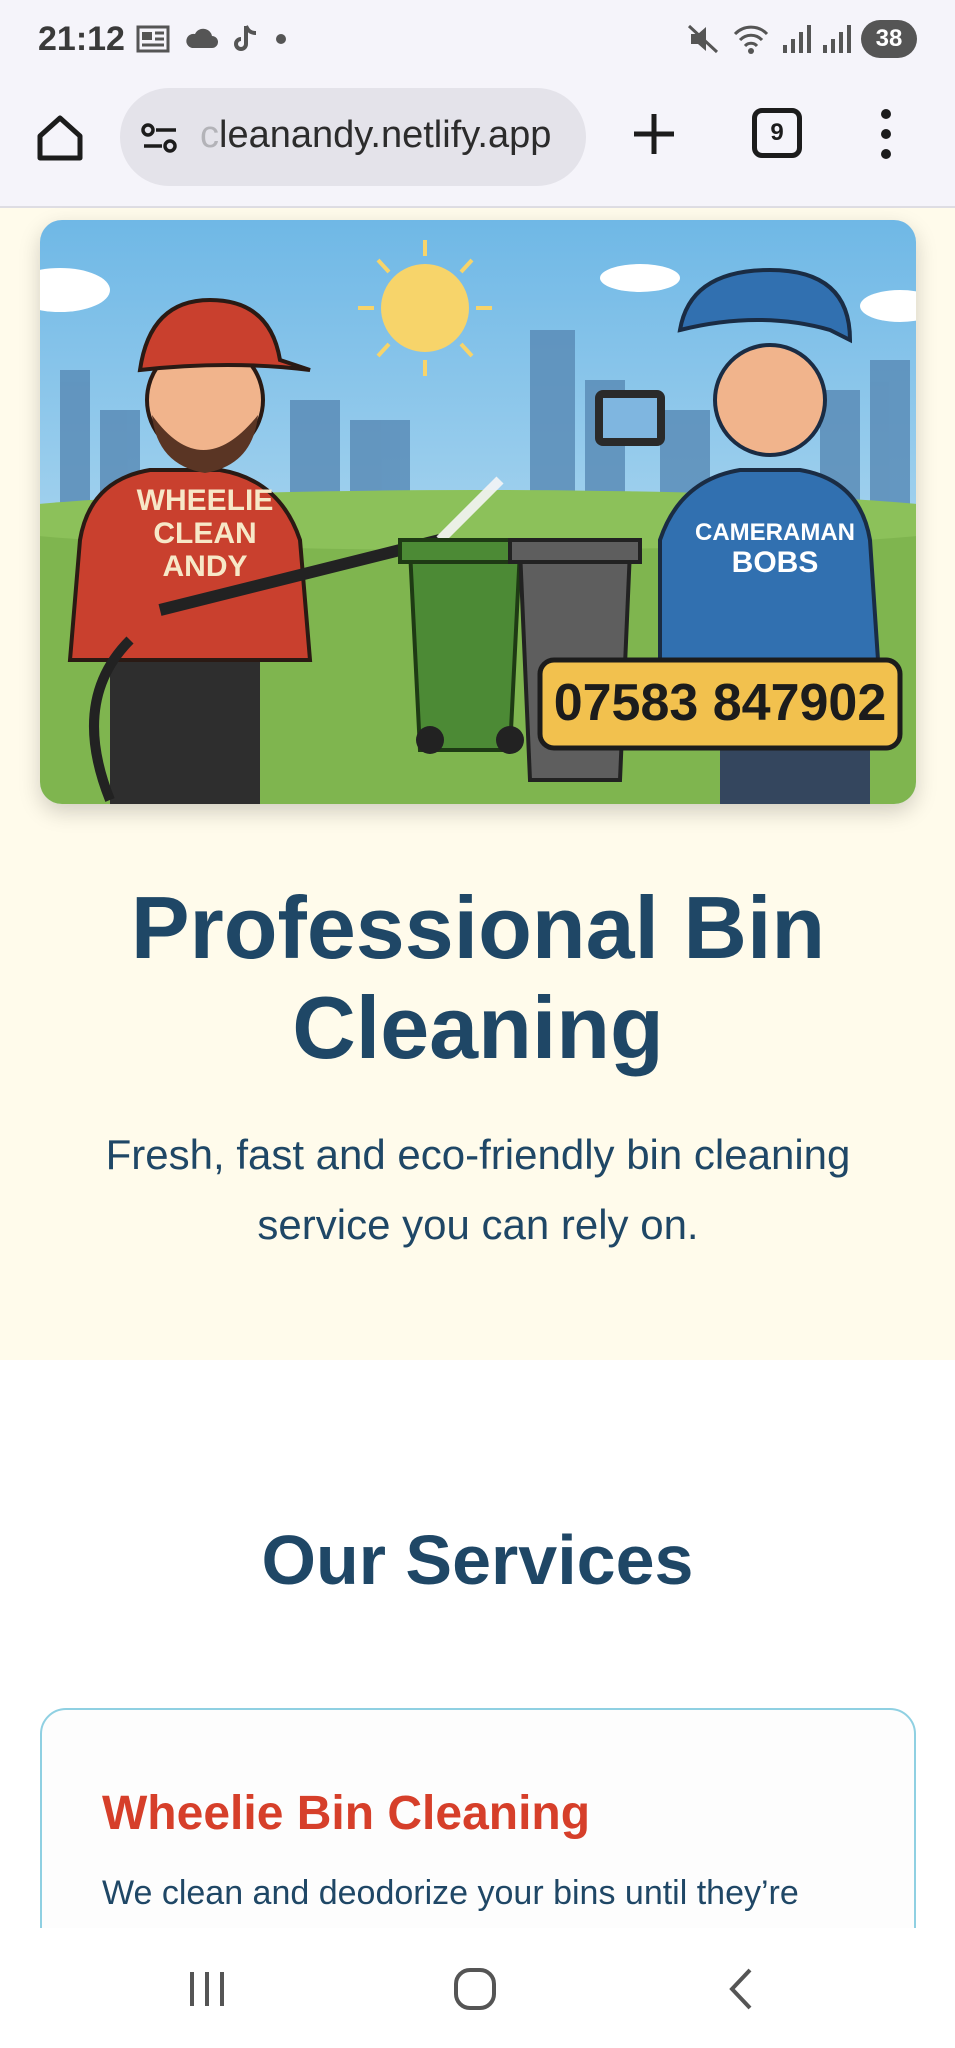  I want to click on more-options-icon, so click(886, 134).